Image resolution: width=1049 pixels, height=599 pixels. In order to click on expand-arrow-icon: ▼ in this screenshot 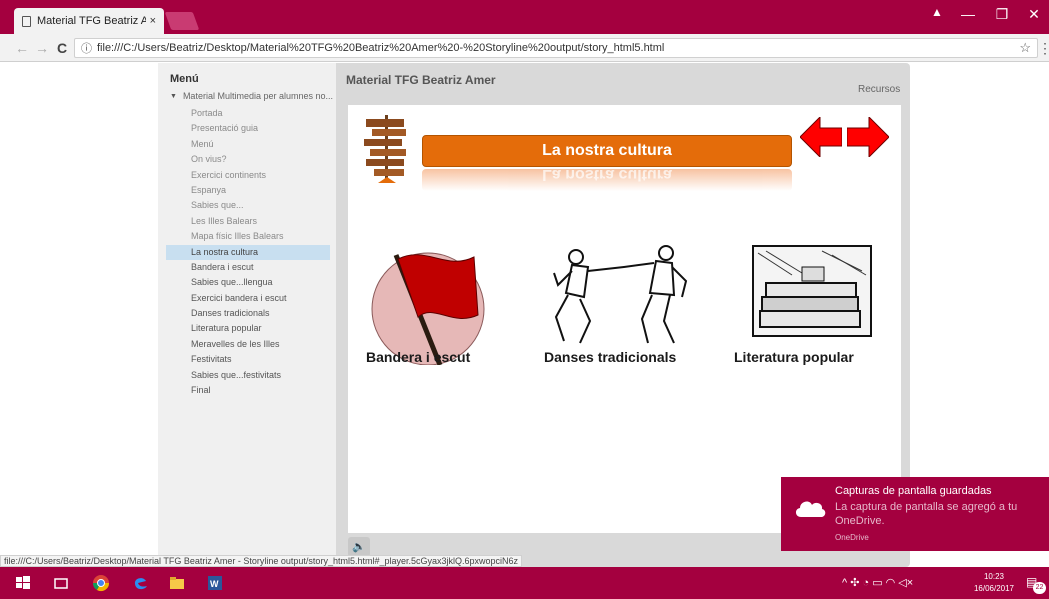, I will do `click(173, 96)`.